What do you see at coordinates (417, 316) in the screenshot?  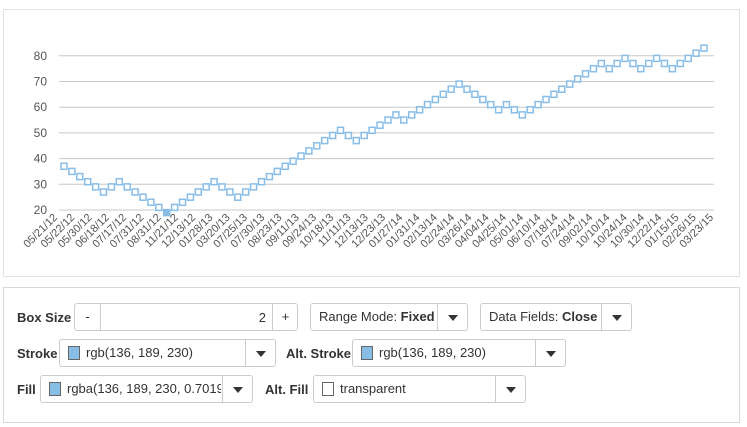 I see `range-mode-value: Fixed` at bounding box center [417, 316].